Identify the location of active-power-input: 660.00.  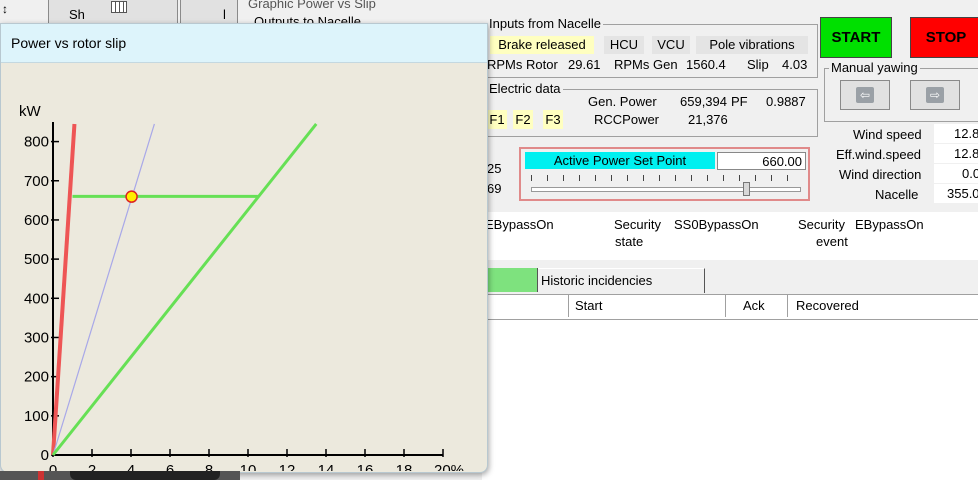
(761, 161).